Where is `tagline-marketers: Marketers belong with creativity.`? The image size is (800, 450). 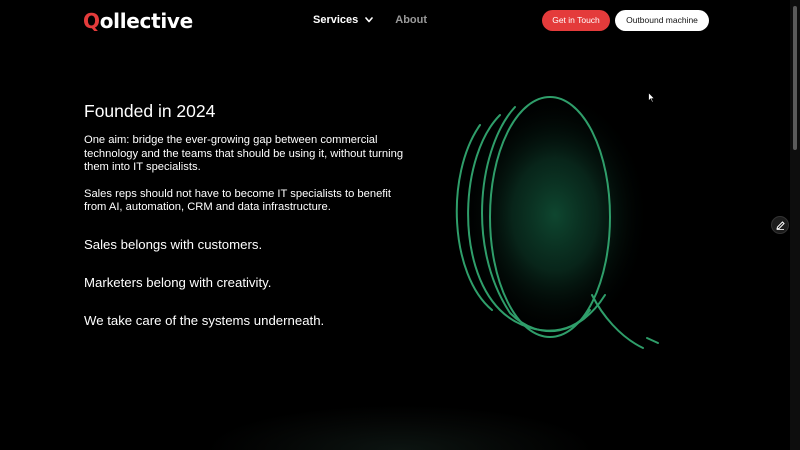 tagline-marketers: Marketers belong with creativity. is located at coordinates (178, 282).